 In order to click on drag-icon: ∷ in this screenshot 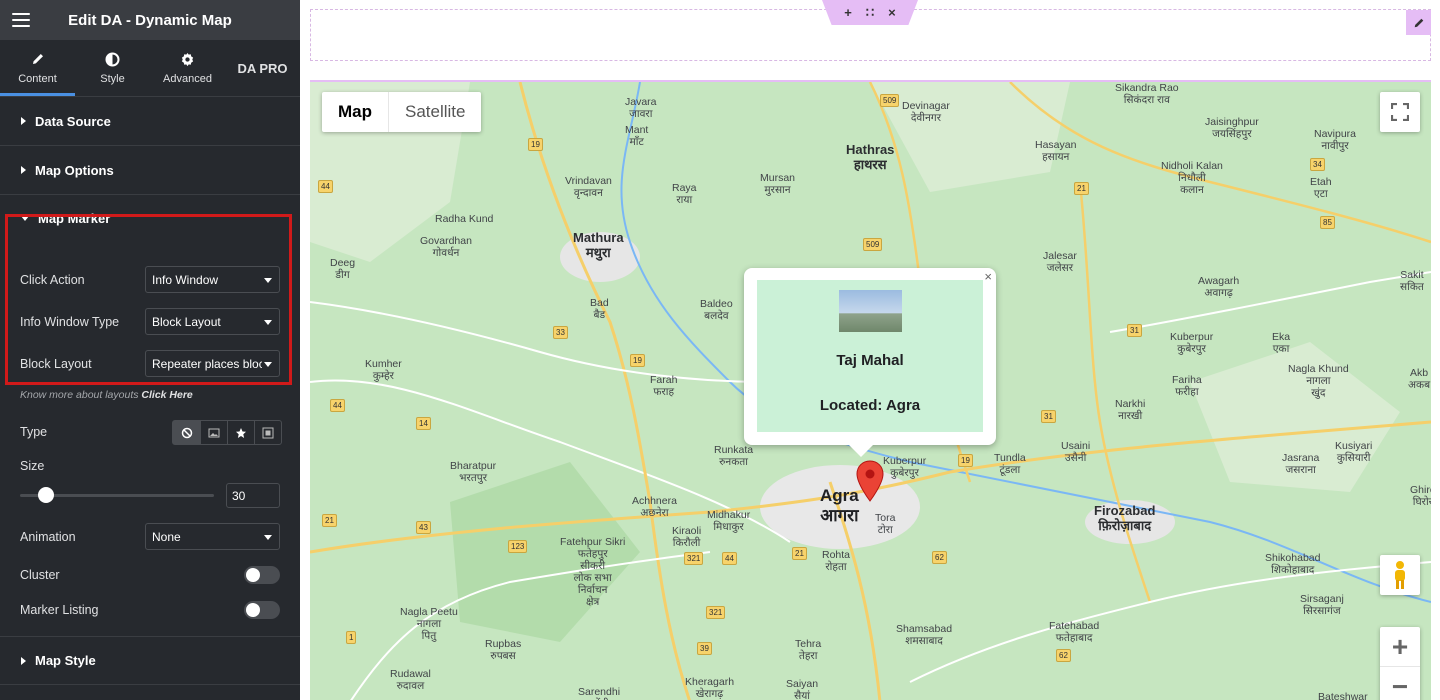, I will do `click(870, 13)`.